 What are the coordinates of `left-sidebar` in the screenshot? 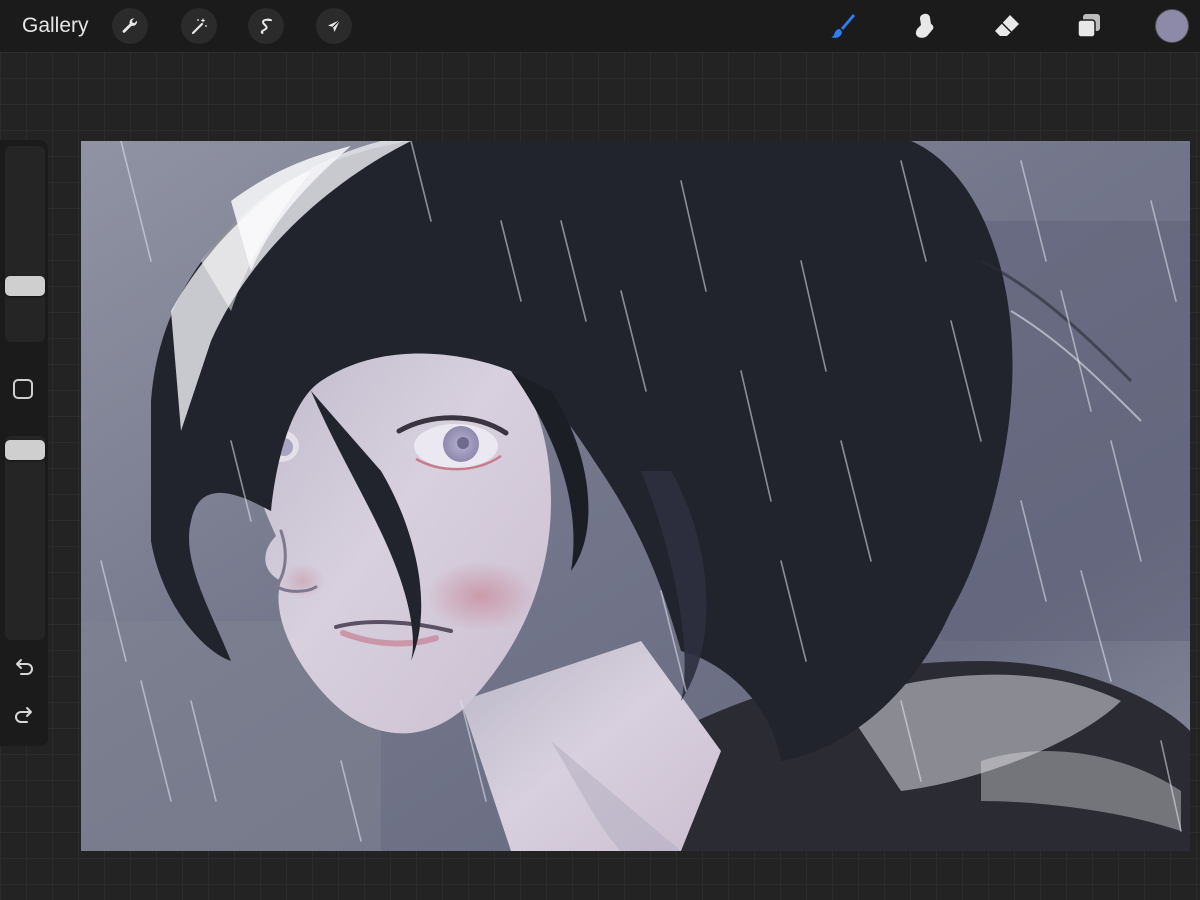 It's located at (24, 443).